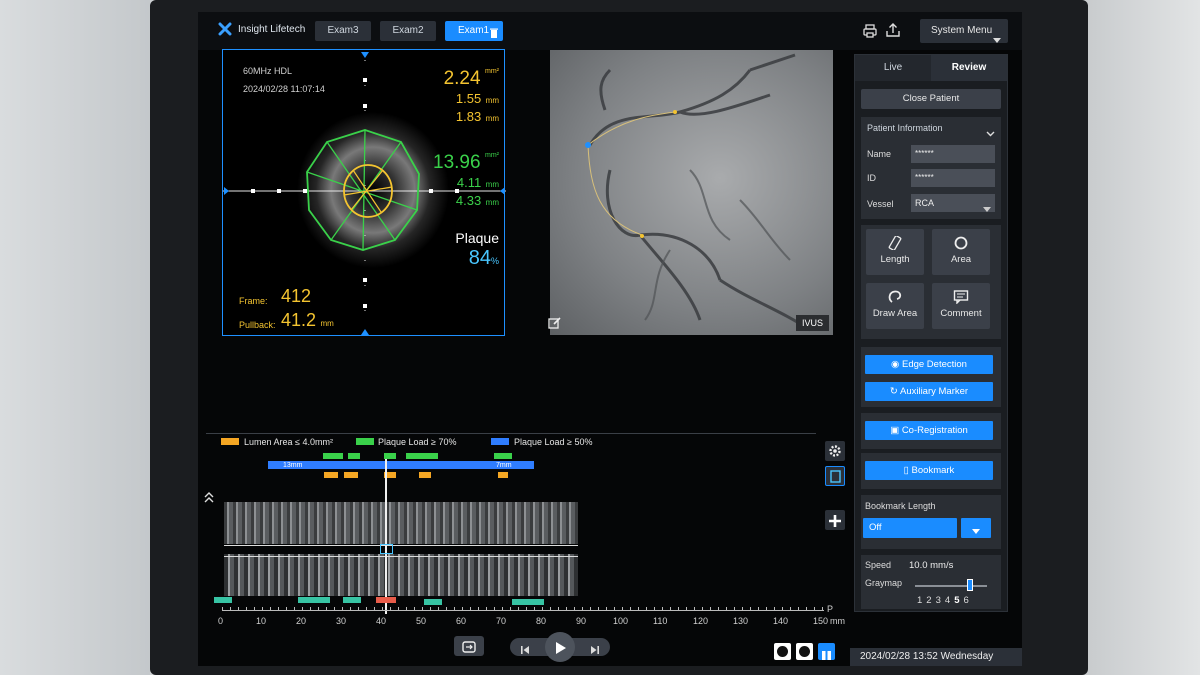 This screenshot has width=1200, height=675. Describe the element at coordinates (660, 621) in the screenshot. I see `axis-tick-label: 110` at that location.